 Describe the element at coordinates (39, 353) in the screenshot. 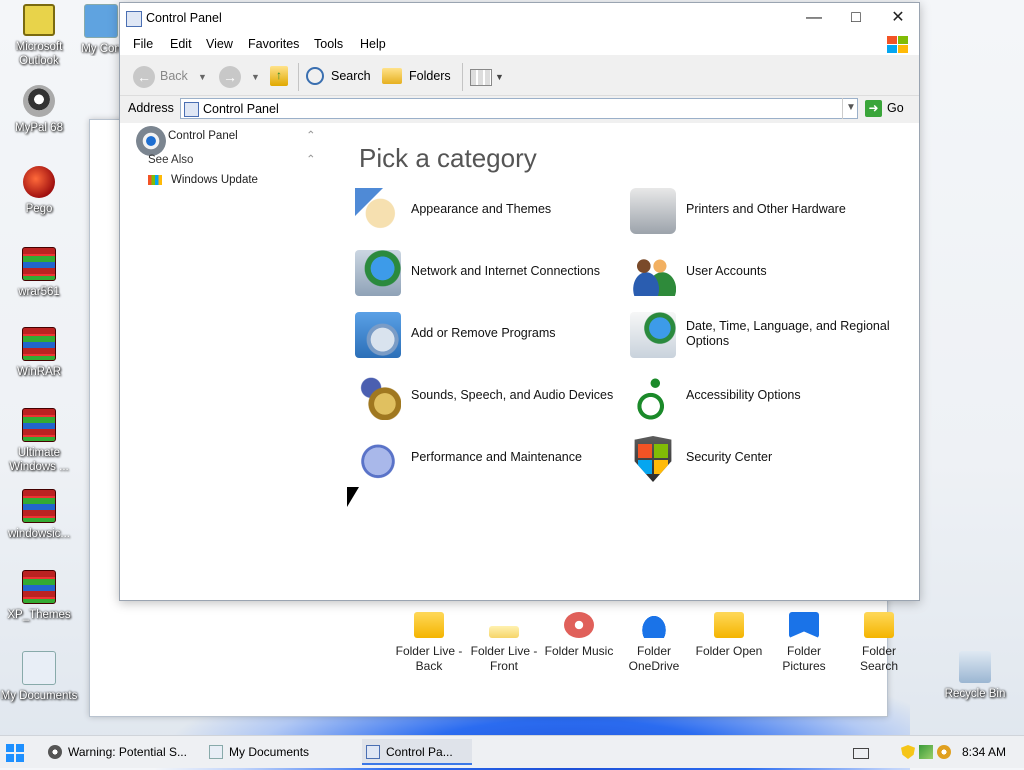

I see `desktop-icon-winrar: WinRAR` at that location.